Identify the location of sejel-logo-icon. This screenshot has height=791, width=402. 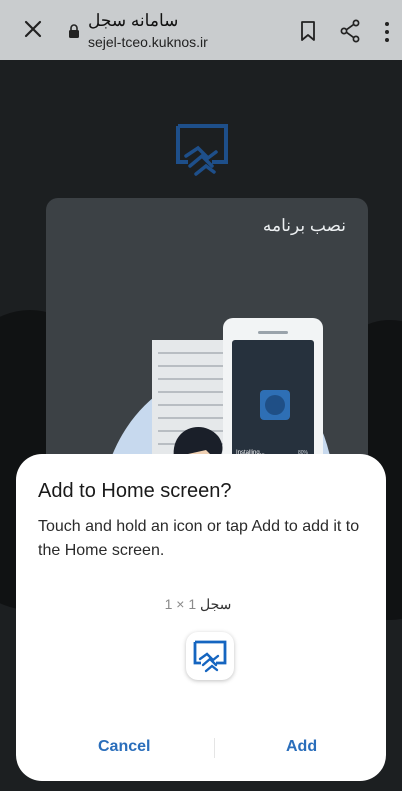
(202, 150).